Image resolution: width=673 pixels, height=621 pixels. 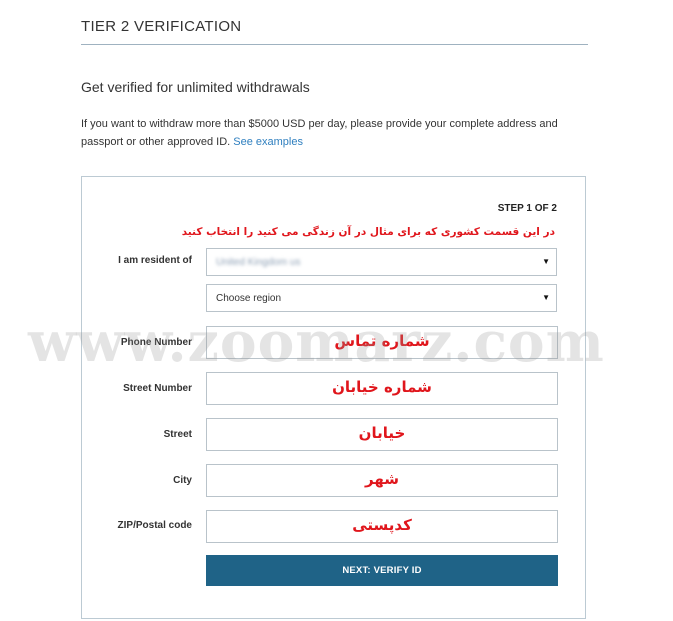 I want to click on zip-input: کدپستی, so click(x=382, y=526).